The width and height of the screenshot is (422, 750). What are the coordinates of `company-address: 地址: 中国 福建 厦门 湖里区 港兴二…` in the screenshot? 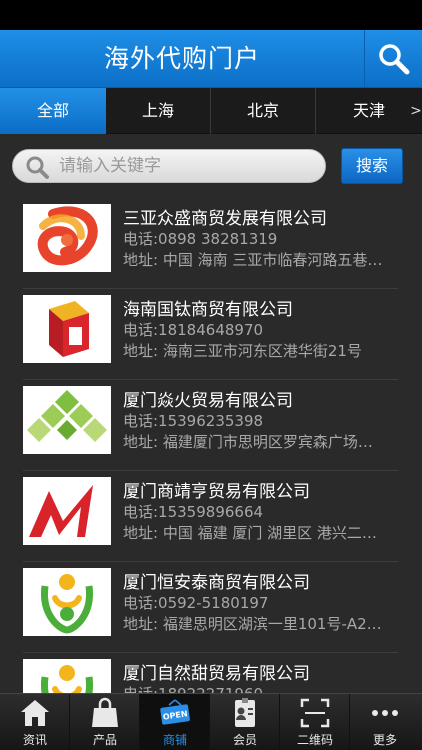 It's located at (250, 533).